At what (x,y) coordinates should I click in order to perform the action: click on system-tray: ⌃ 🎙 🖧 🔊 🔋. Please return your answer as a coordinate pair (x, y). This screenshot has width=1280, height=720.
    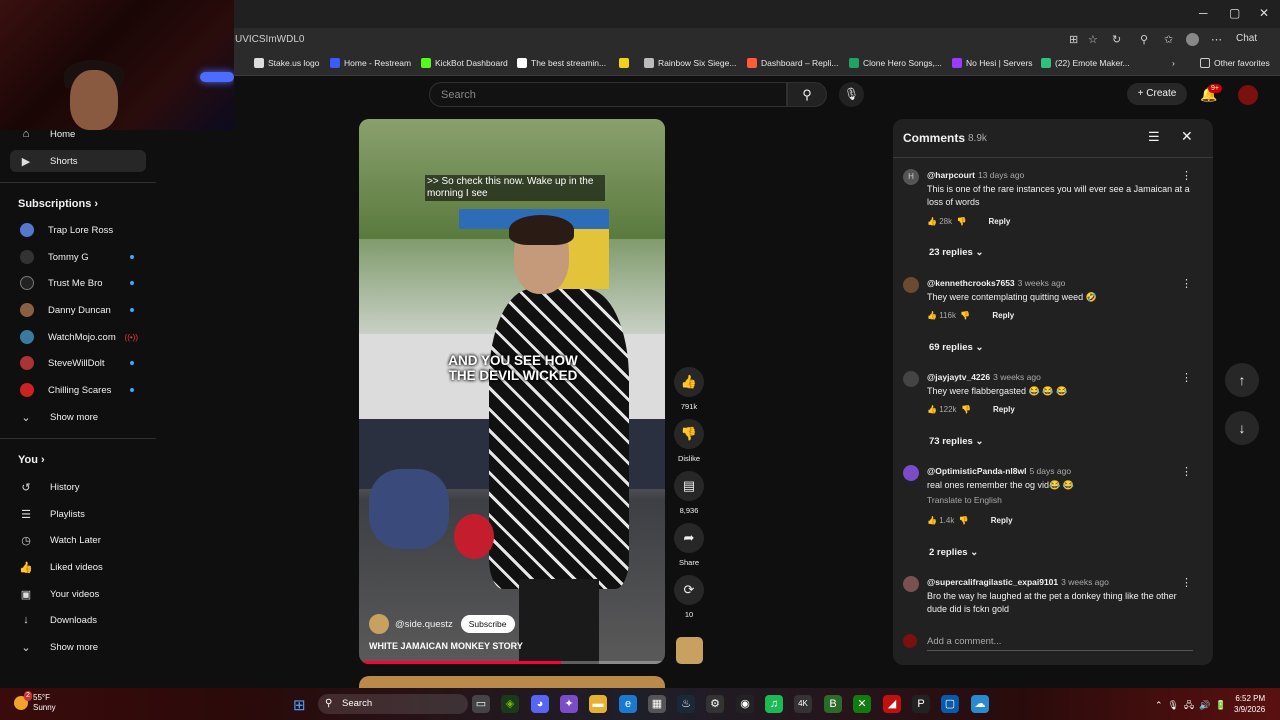
    Looking at the image, I should click on (1190, 706).